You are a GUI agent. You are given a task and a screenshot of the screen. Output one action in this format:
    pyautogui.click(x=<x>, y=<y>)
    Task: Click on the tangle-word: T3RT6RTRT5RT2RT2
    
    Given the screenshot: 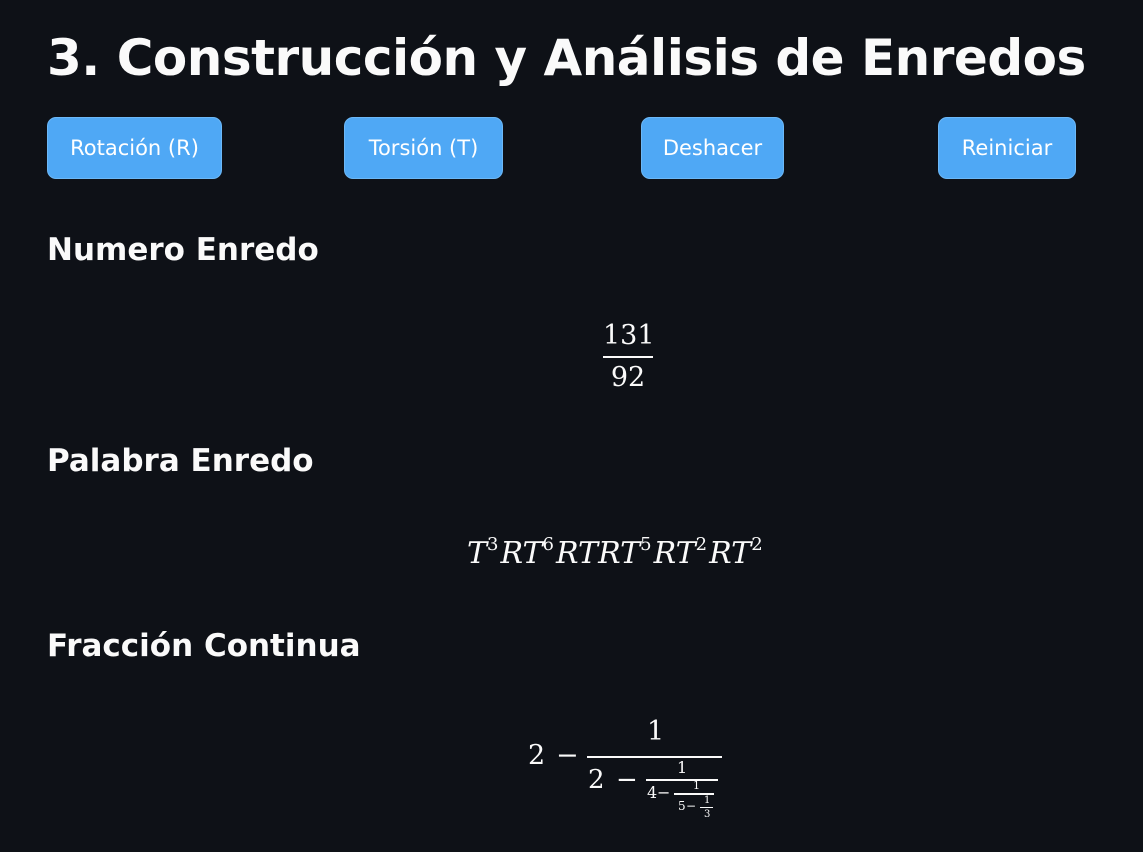 What is the action you would take?
    pyautogui.click(x=616, y=554)
    